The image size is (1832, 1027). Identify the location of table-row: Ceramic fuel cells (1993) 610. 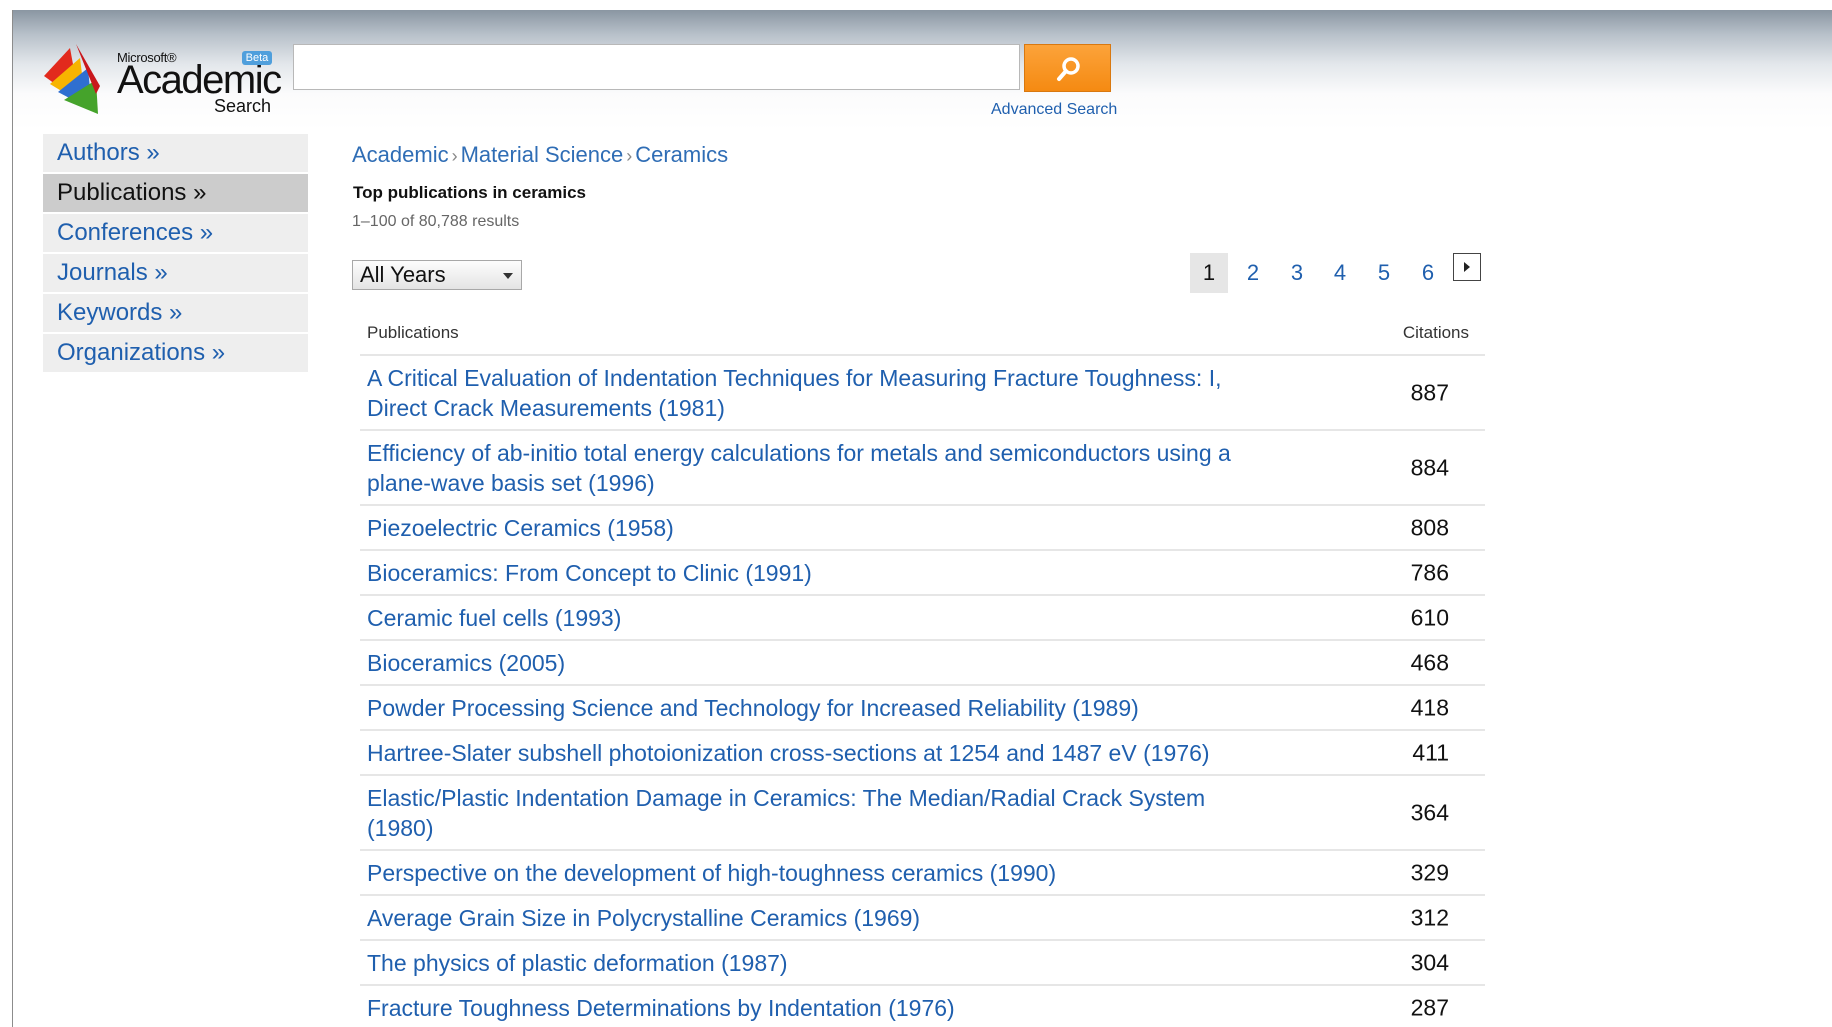
(922, 618).